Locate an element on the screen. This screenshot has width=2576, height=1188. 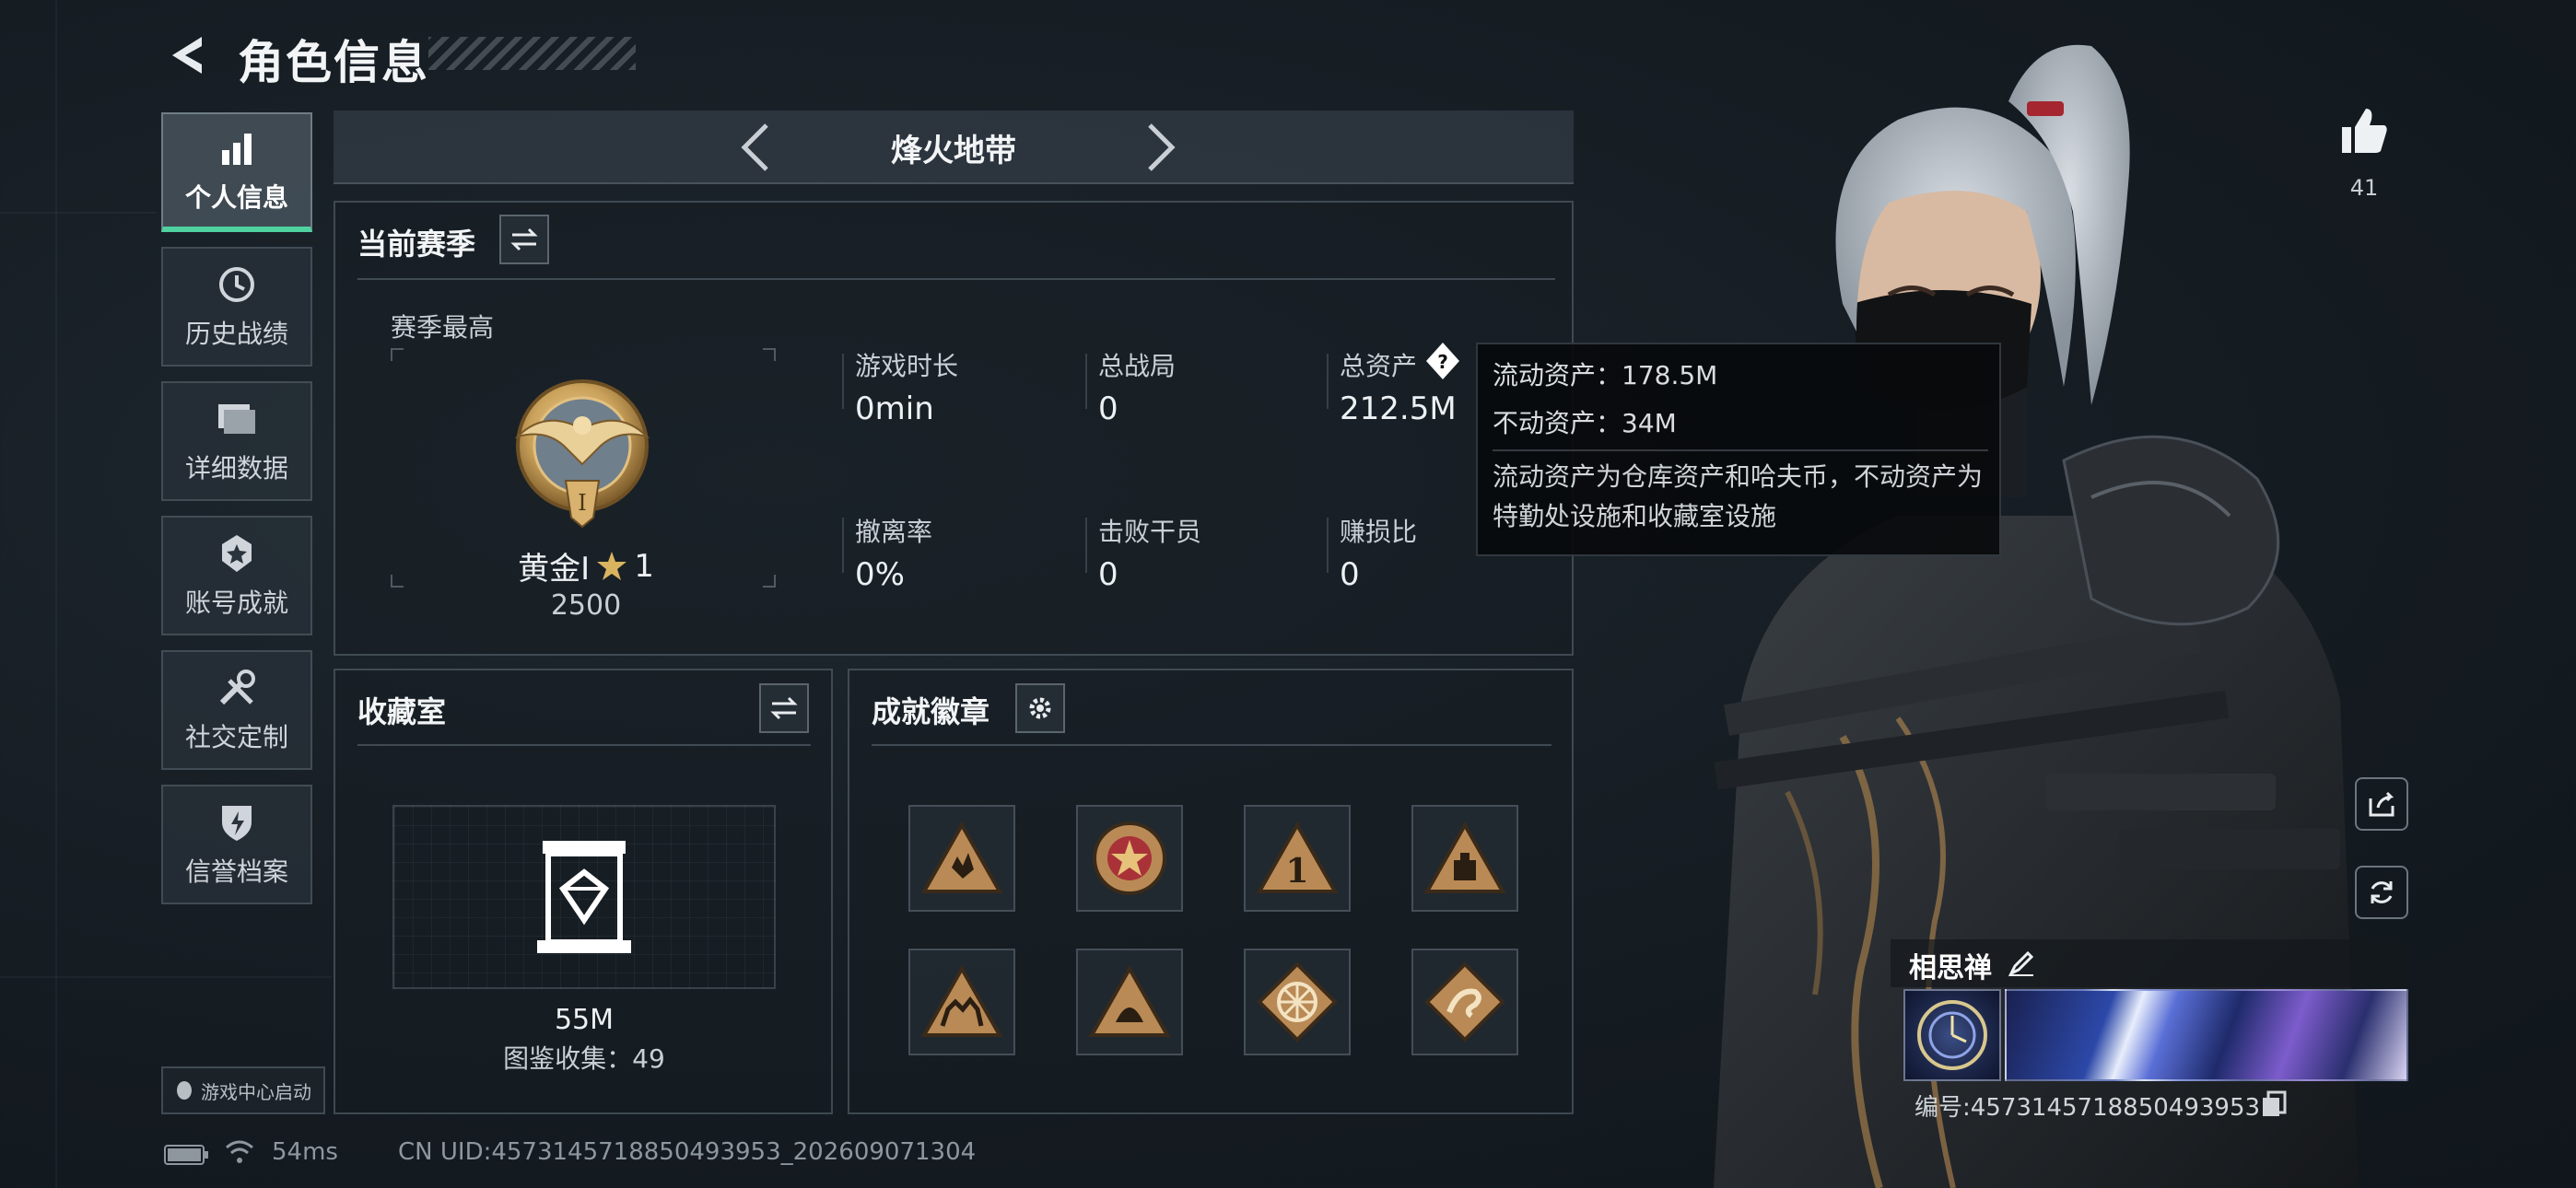
clock-emblem-icon is located at coordinates (1952, 1035).